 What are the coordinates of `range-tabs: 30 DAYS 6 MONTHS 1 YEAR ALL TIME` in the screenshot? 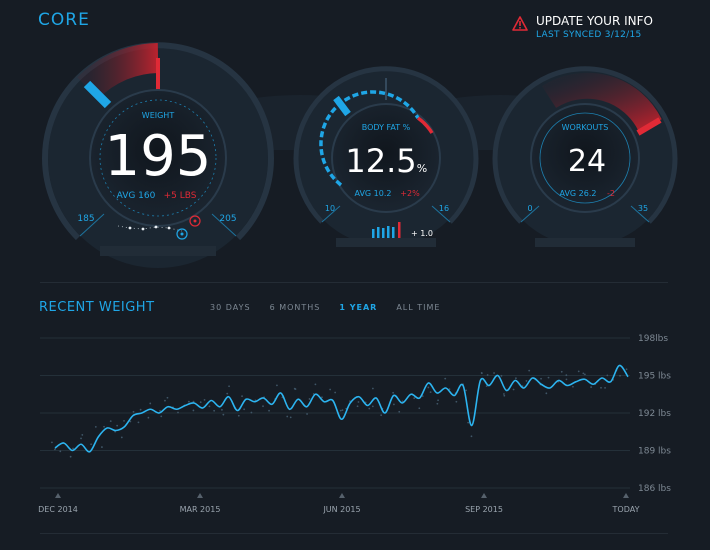 It's located at (334, 307).